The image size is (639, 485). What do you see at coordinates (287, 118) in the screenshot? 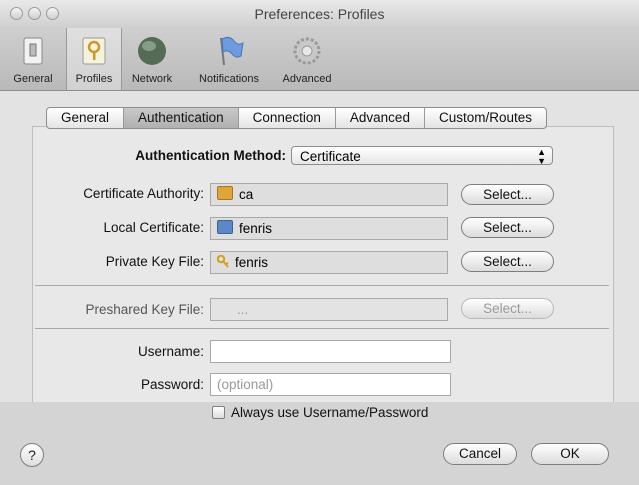
I see `tab-connection: Connection` at bounding box center [287, 118].